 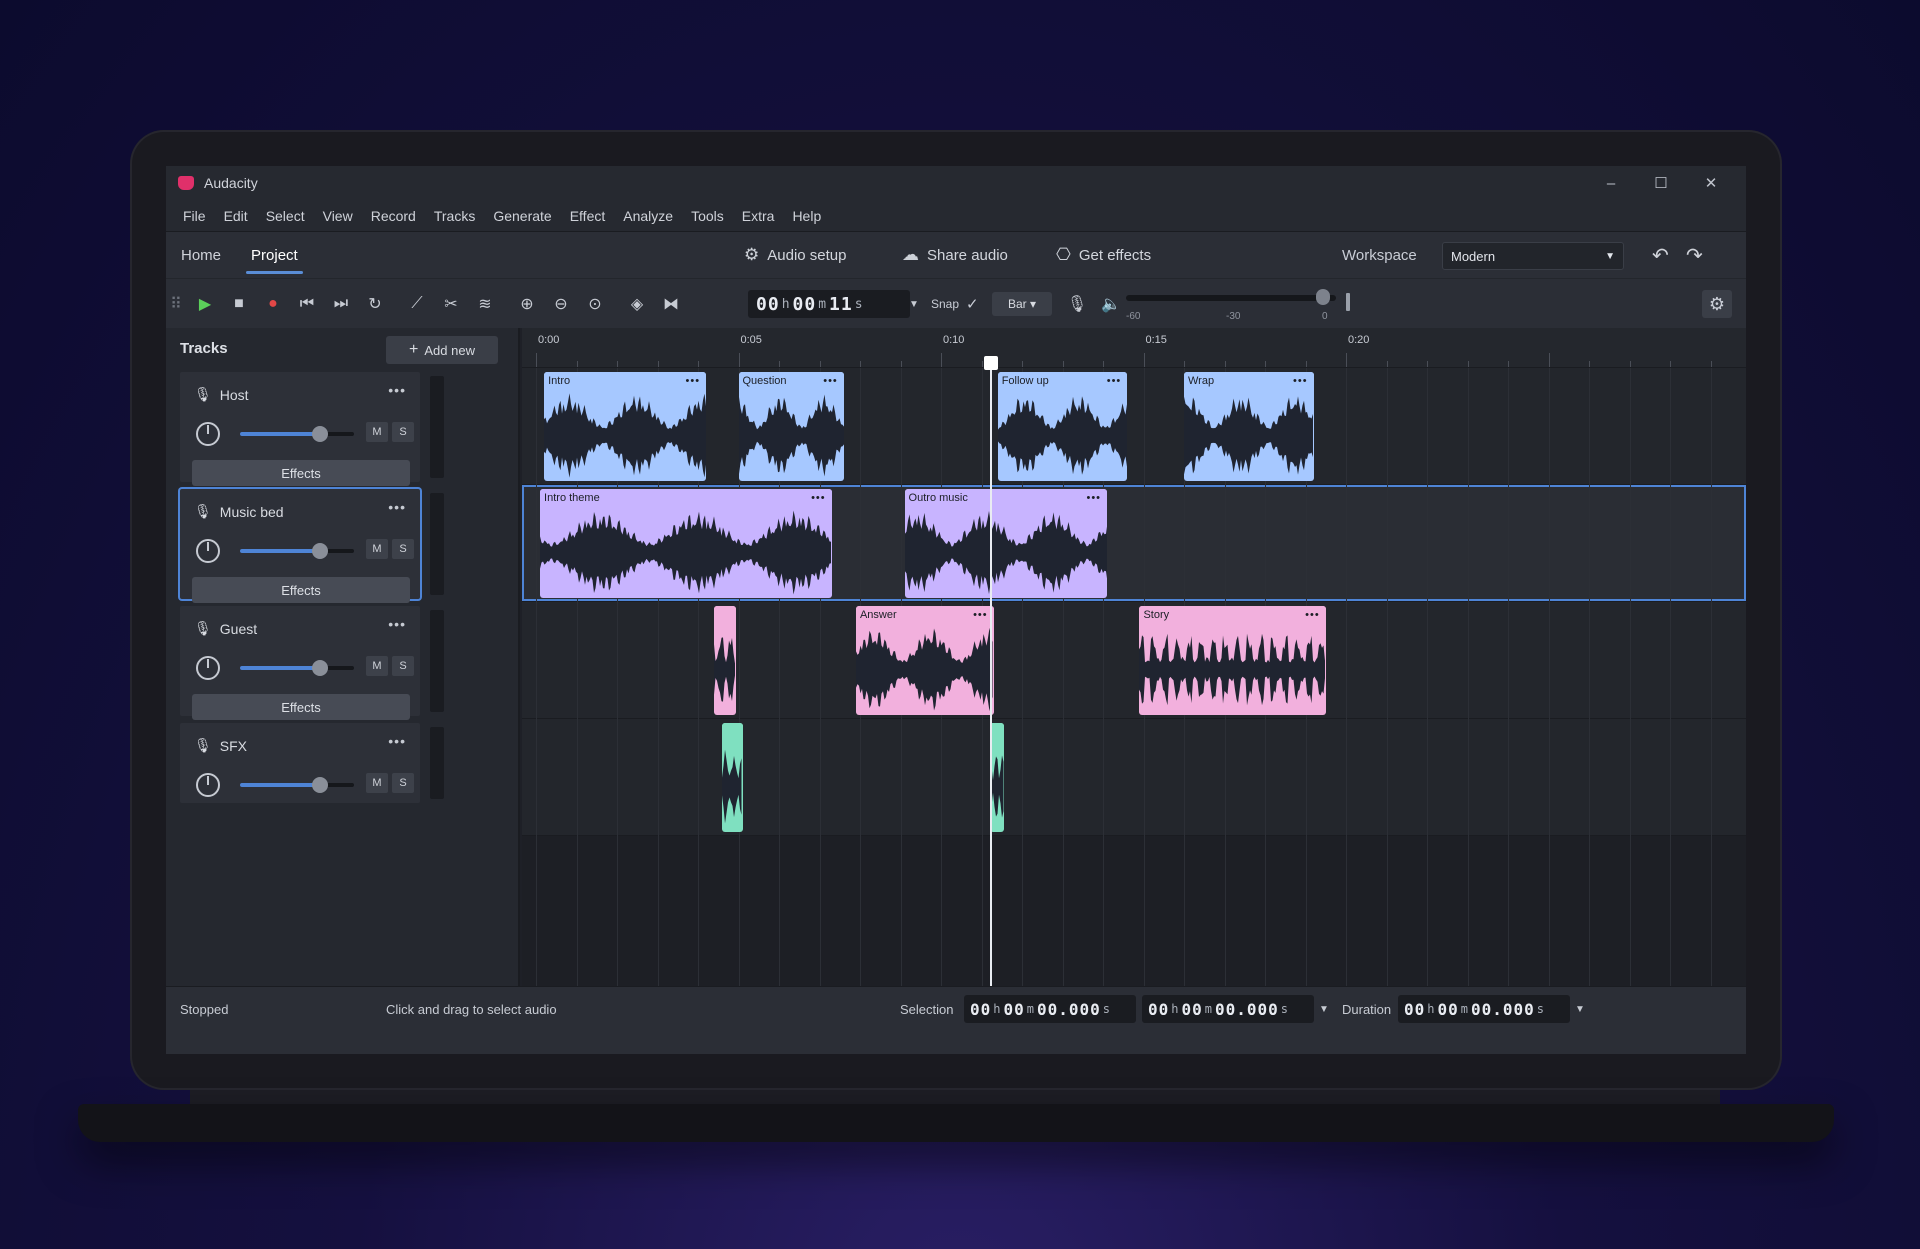 What do you see at coordinates (625, 381) in the screenshot?
I see `clip-header: Intro •••` at bounding box center [625, 381].